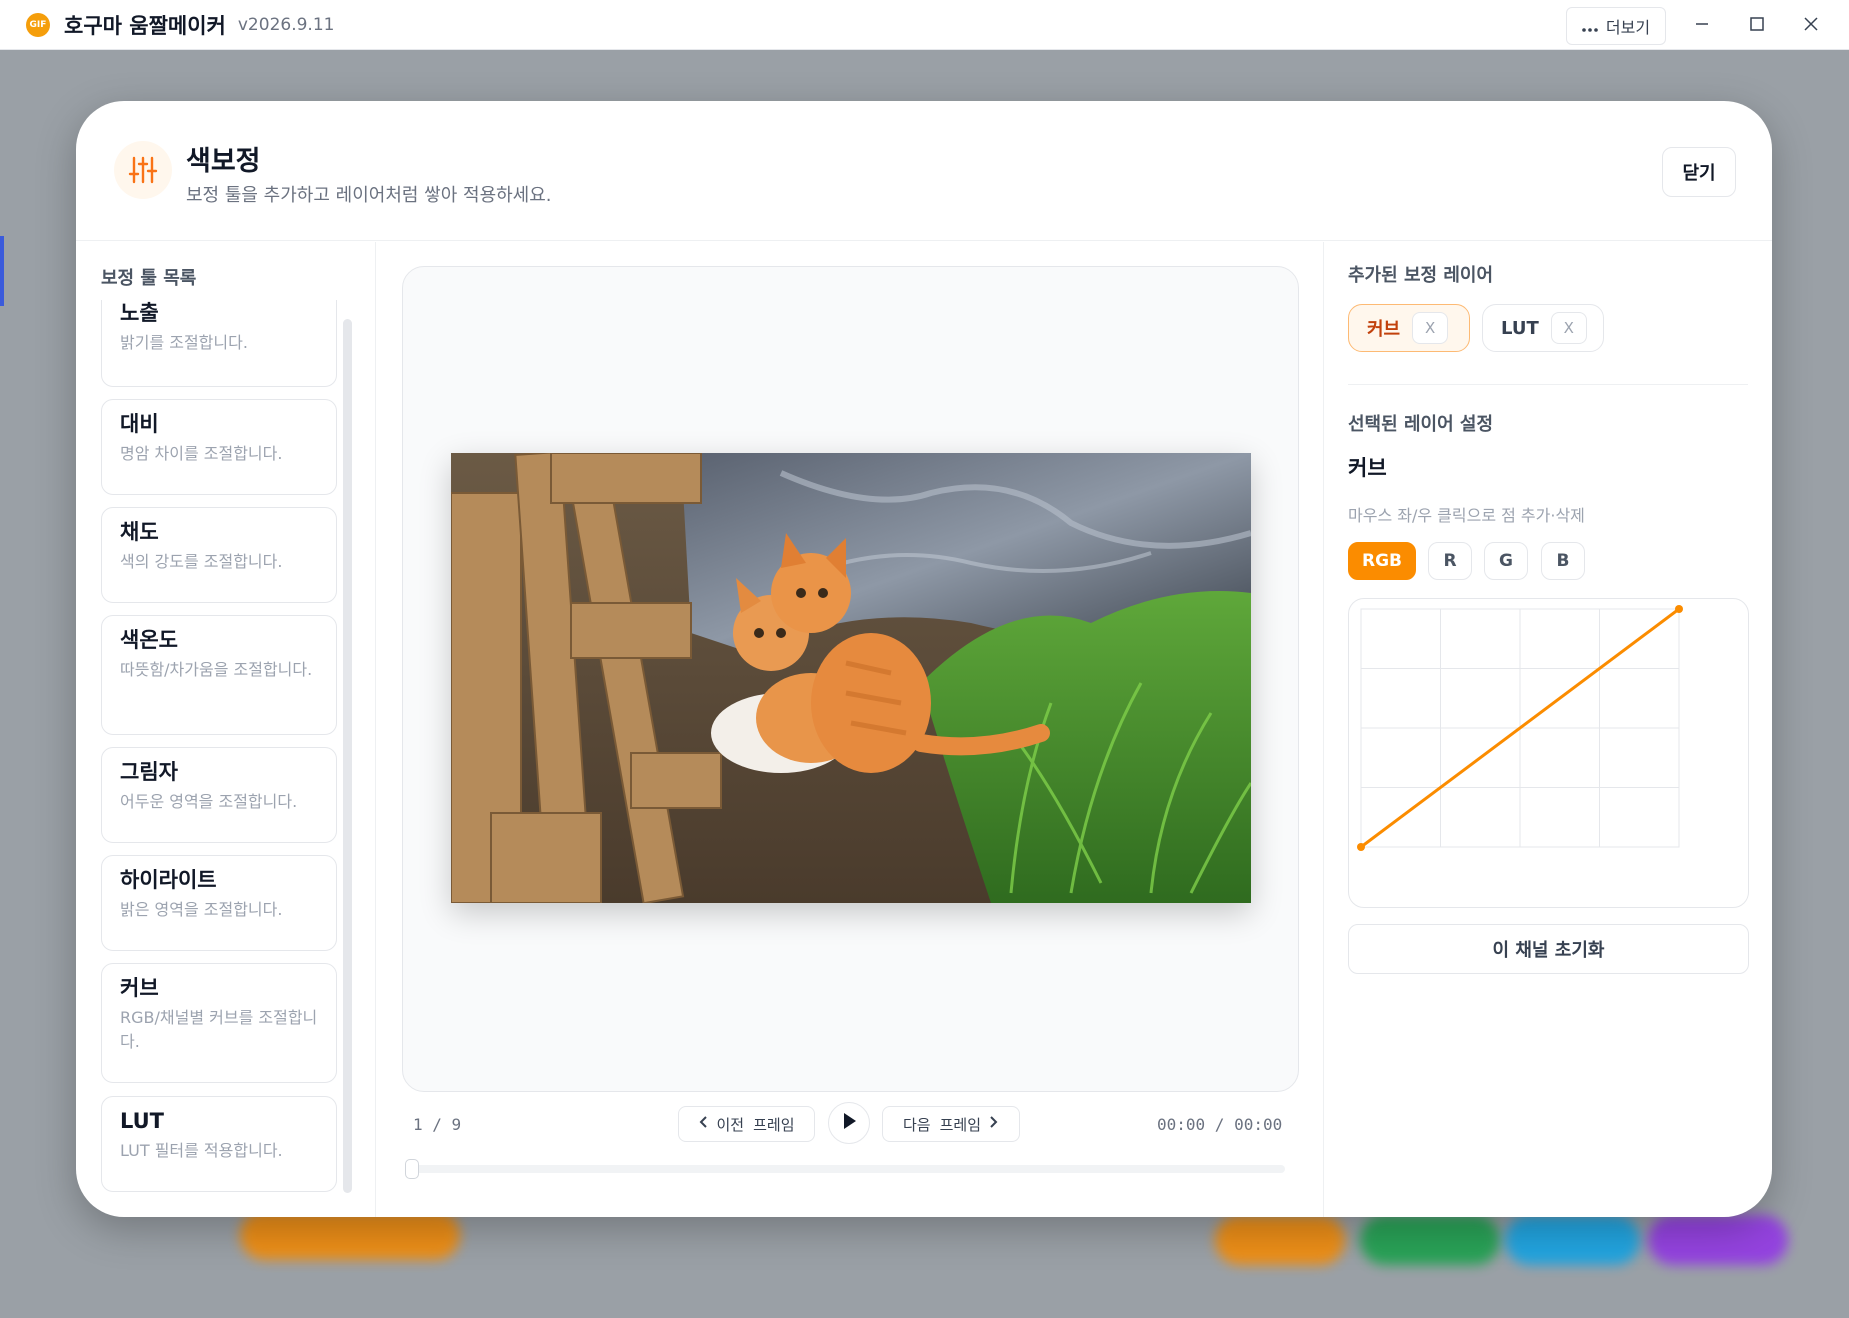 The image size is (1849, 1318). What do you see at coordinates (1543, 328) in the screenshot?
I see `layer-chip-lut: LUT X` at bounding box center [1543, 328].